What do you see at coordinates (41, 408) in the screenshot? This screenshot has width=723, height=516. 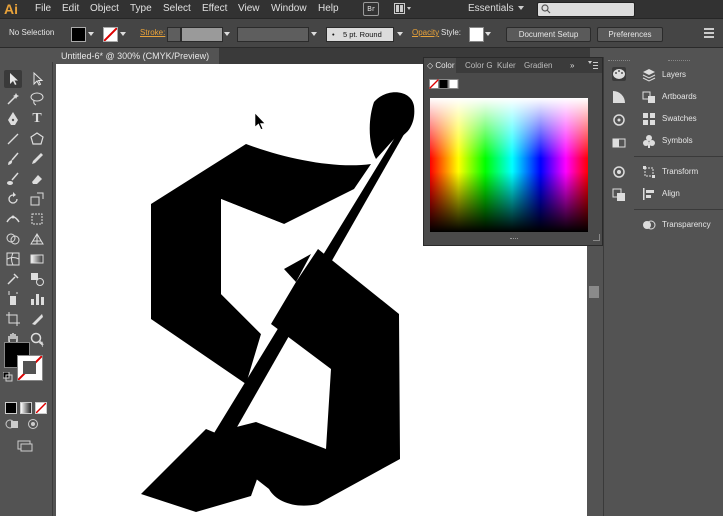 I see `none-mode-icon` at bounding box center [41, 408].